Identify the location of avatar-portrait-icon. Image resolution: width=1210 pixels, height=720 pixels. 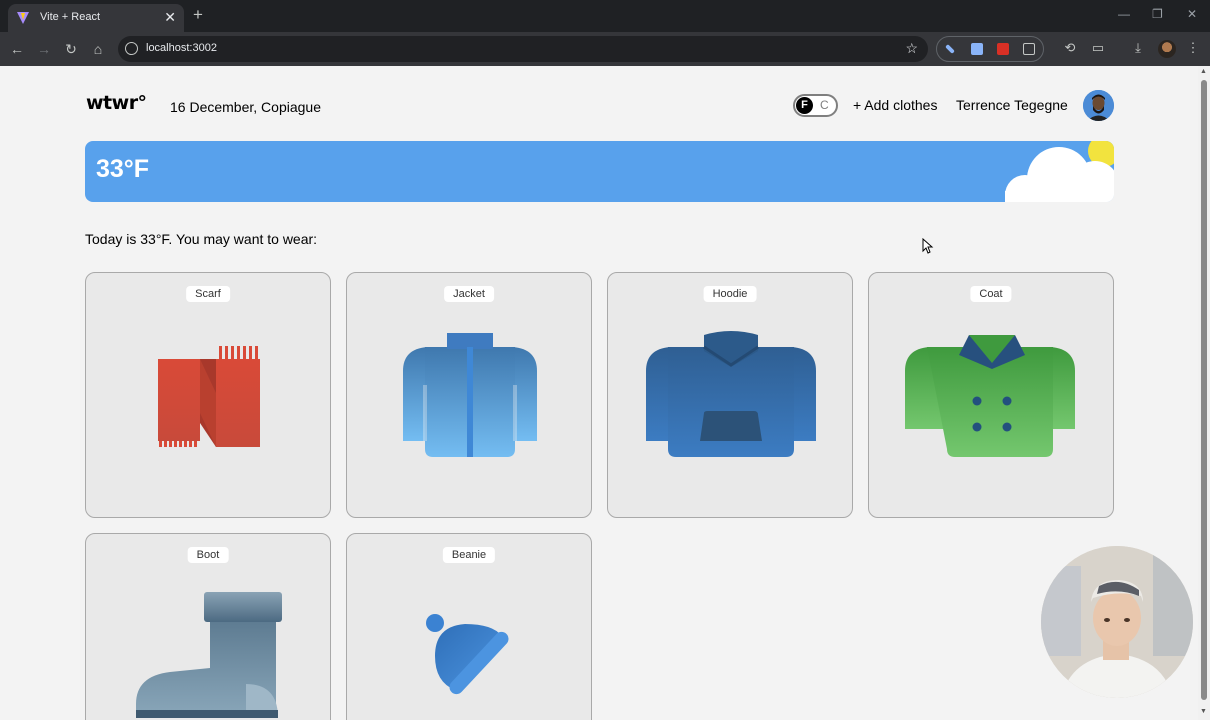
(1098, 105).